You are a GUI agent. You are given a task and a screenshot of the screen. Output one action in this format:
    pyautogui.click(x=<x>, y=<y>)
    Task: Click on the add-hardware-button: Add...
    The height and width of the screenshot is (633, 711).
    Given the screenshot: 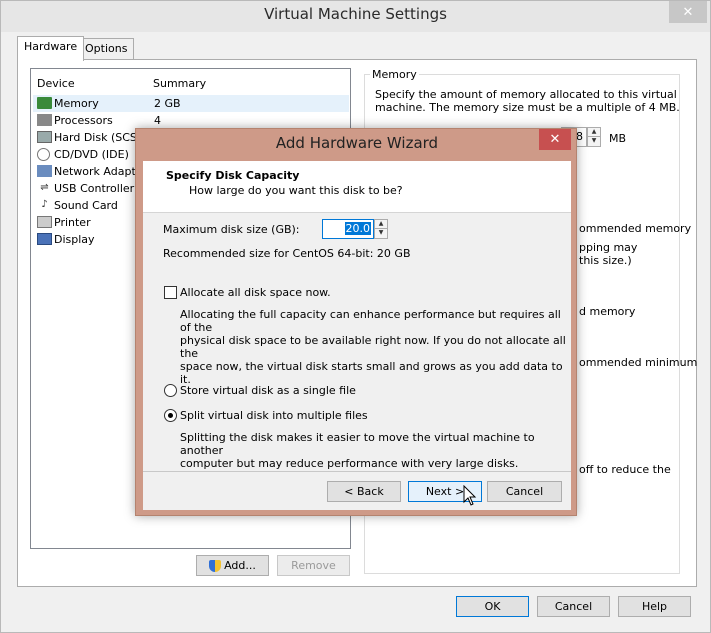 What is the action you would take?
    pyautogui.click(x=232, y=565)
    